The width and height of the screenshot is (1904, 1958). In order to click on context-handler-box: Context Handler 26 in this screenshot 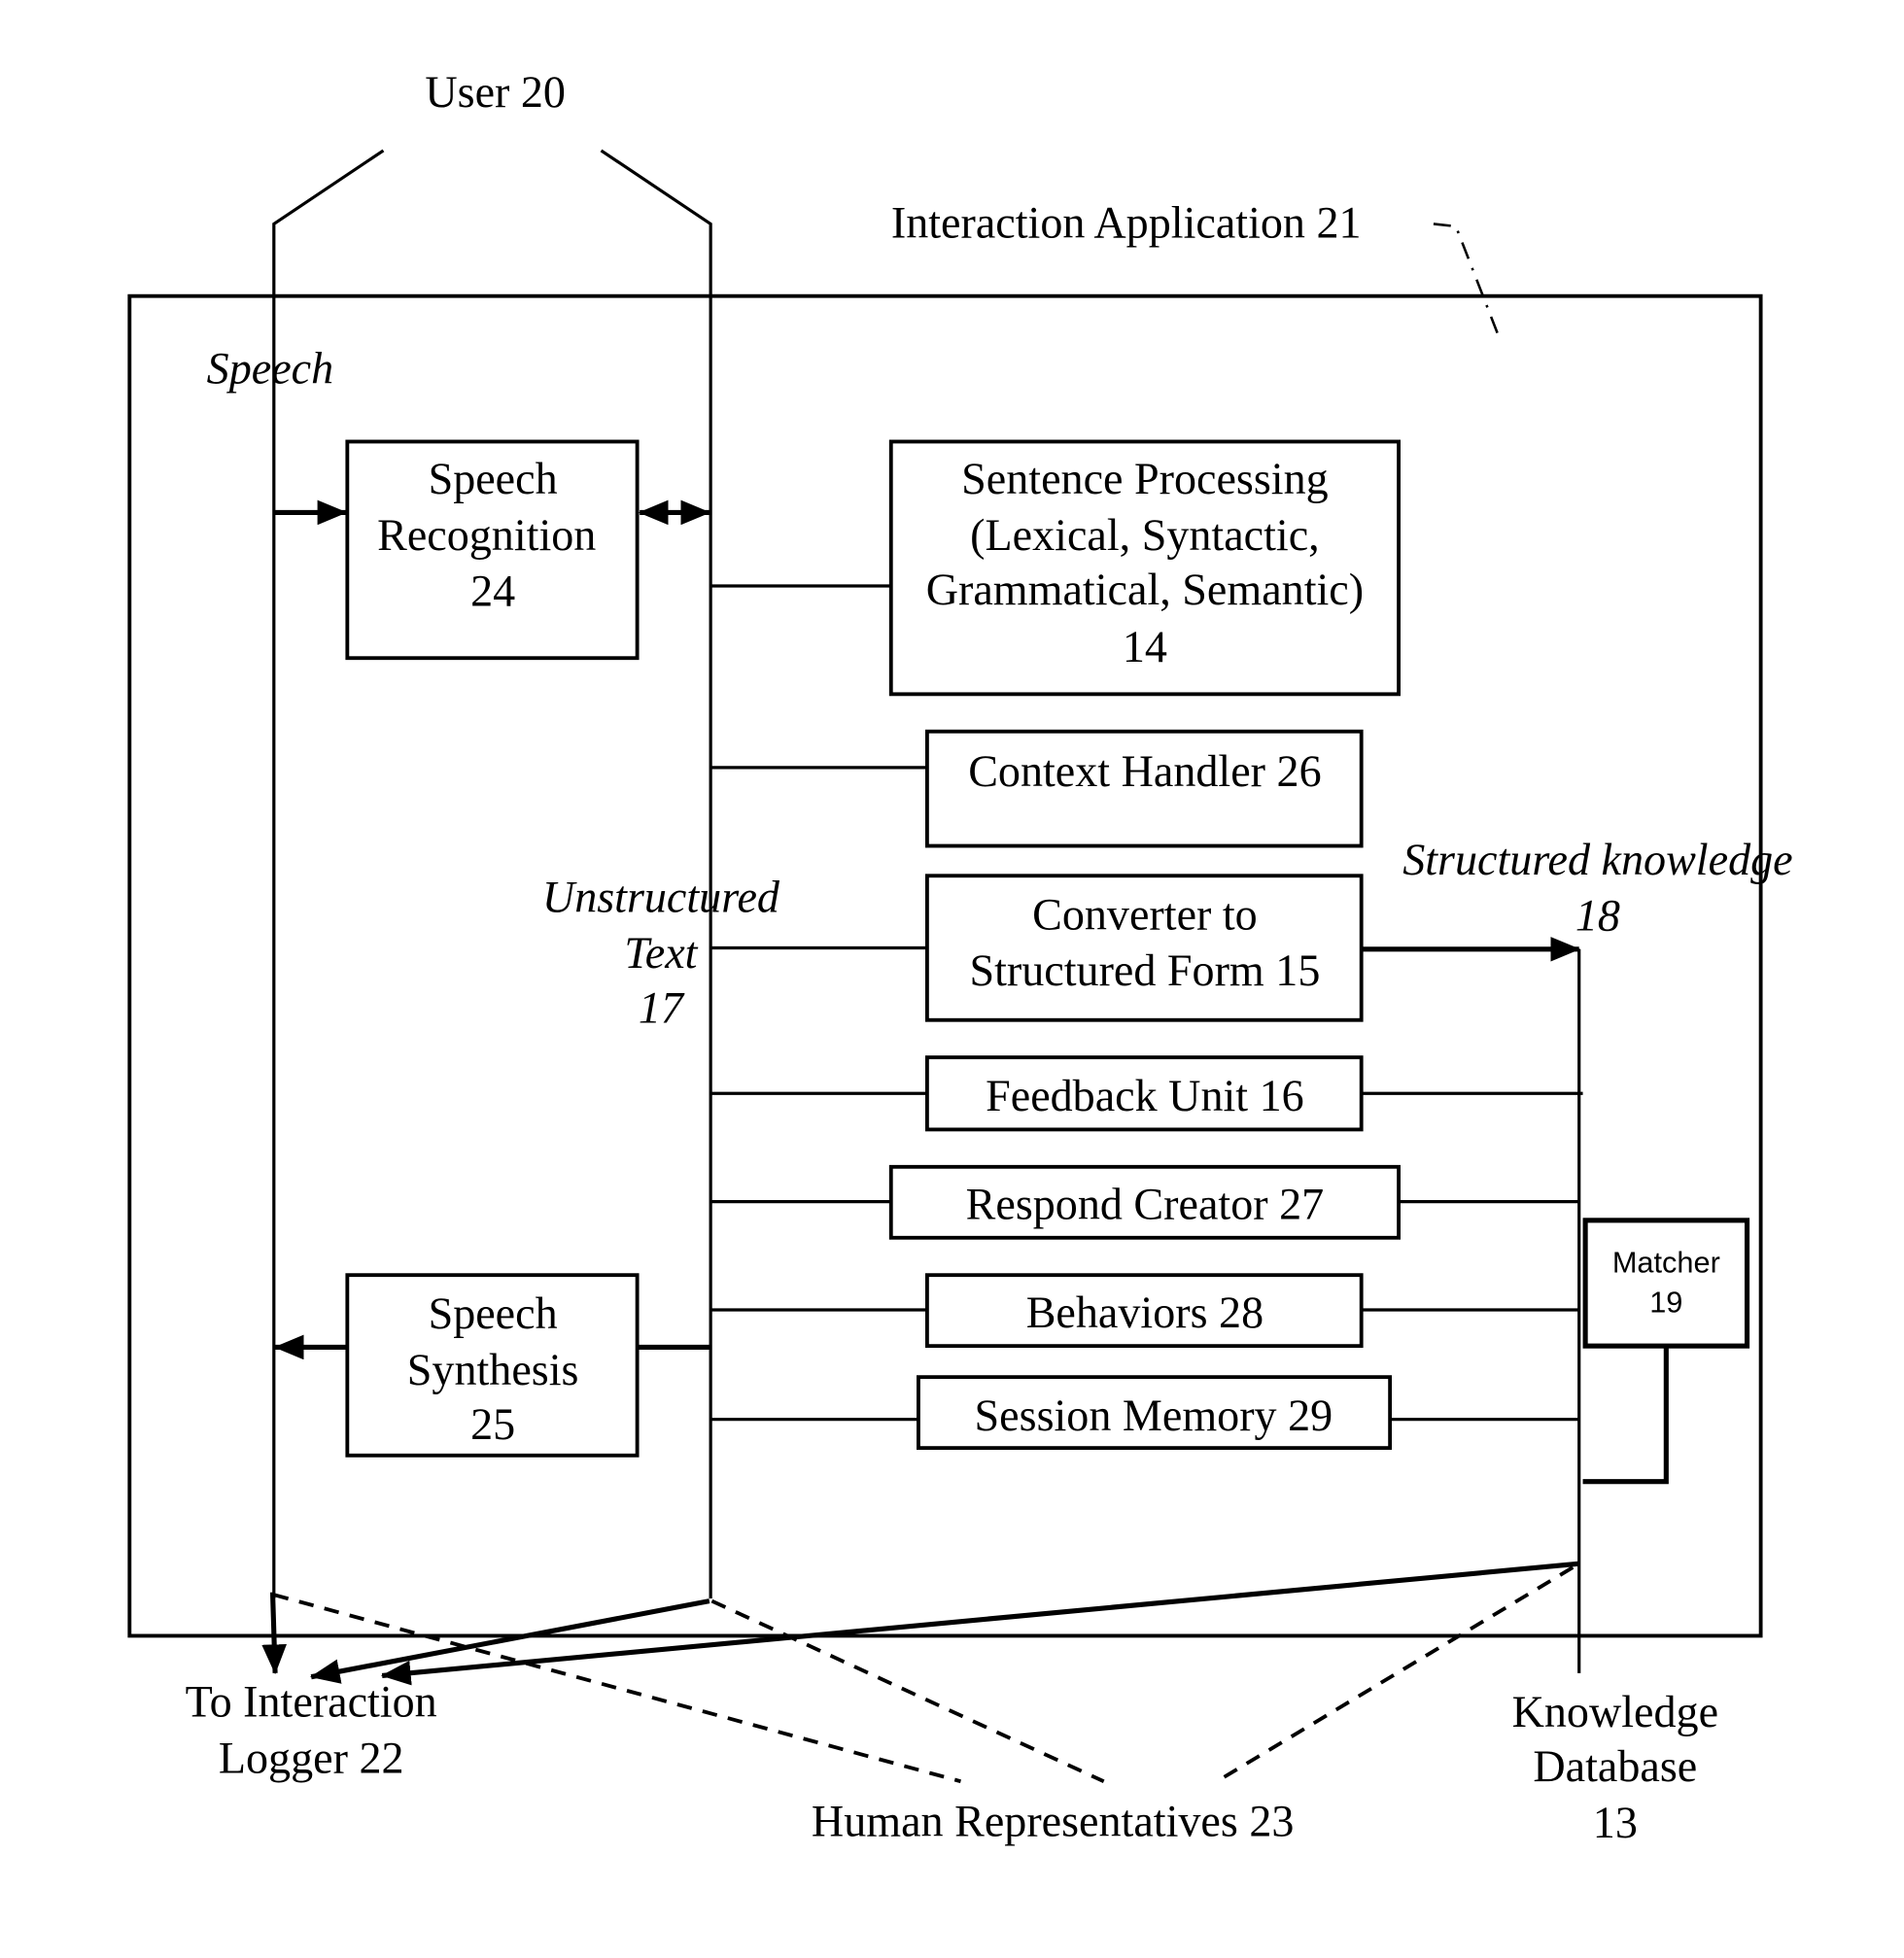, I will do `click(1144, 789)`.